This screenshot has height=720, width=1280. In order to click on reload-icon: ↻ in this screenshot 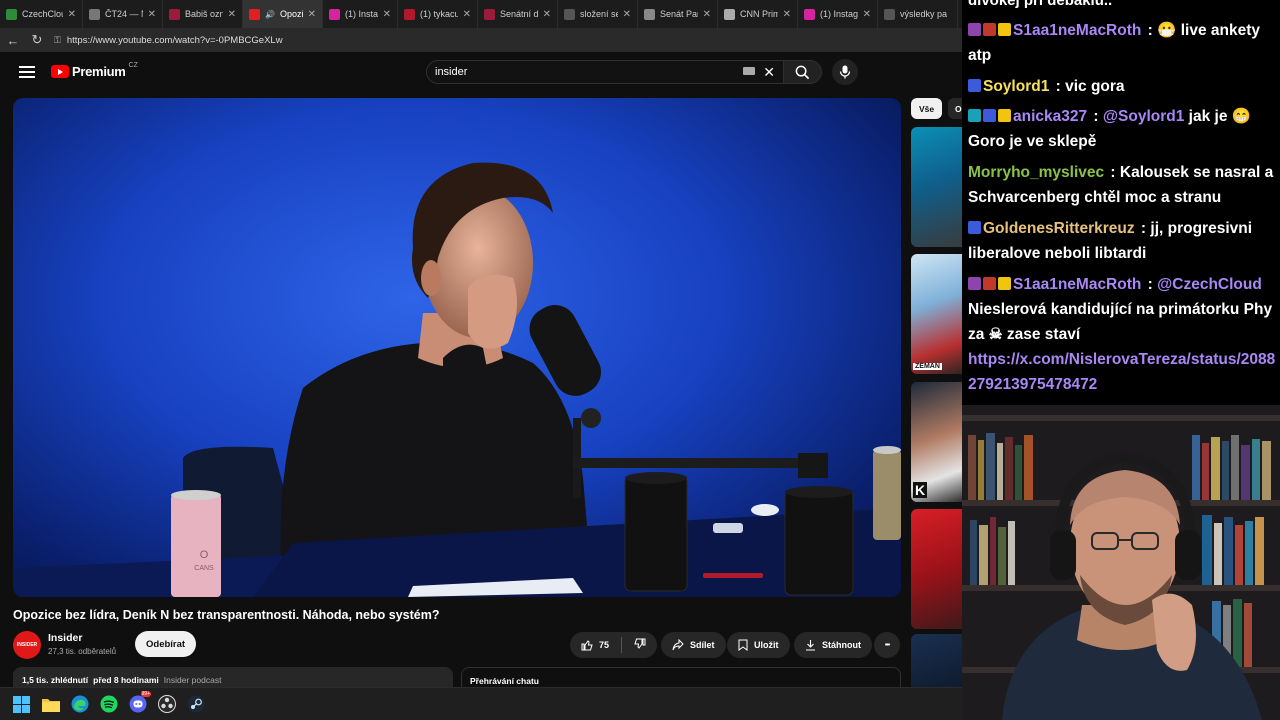, I will do `click(37, 40)`.